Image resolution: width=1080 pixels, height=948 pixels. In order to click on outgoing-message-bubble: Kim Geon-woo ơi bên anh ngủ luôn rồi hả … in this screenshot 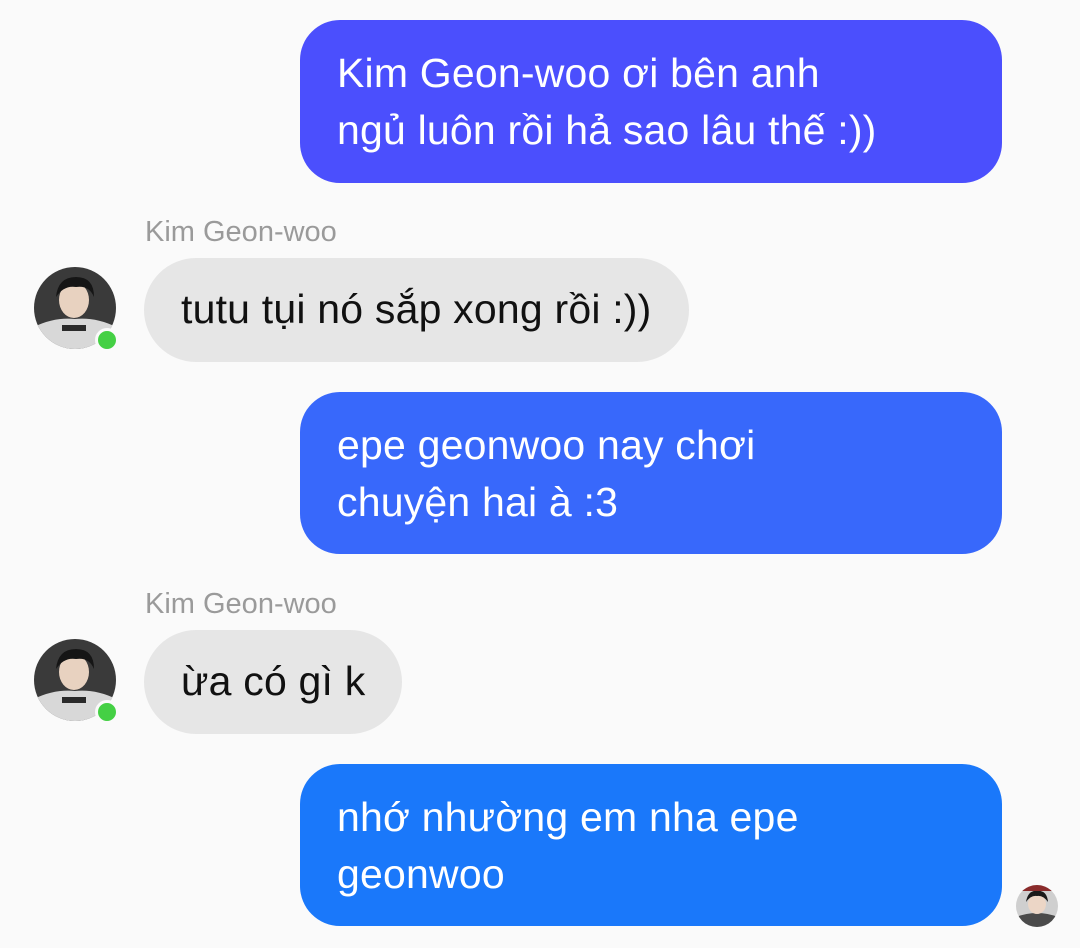, I will do `click(651, 101)`.